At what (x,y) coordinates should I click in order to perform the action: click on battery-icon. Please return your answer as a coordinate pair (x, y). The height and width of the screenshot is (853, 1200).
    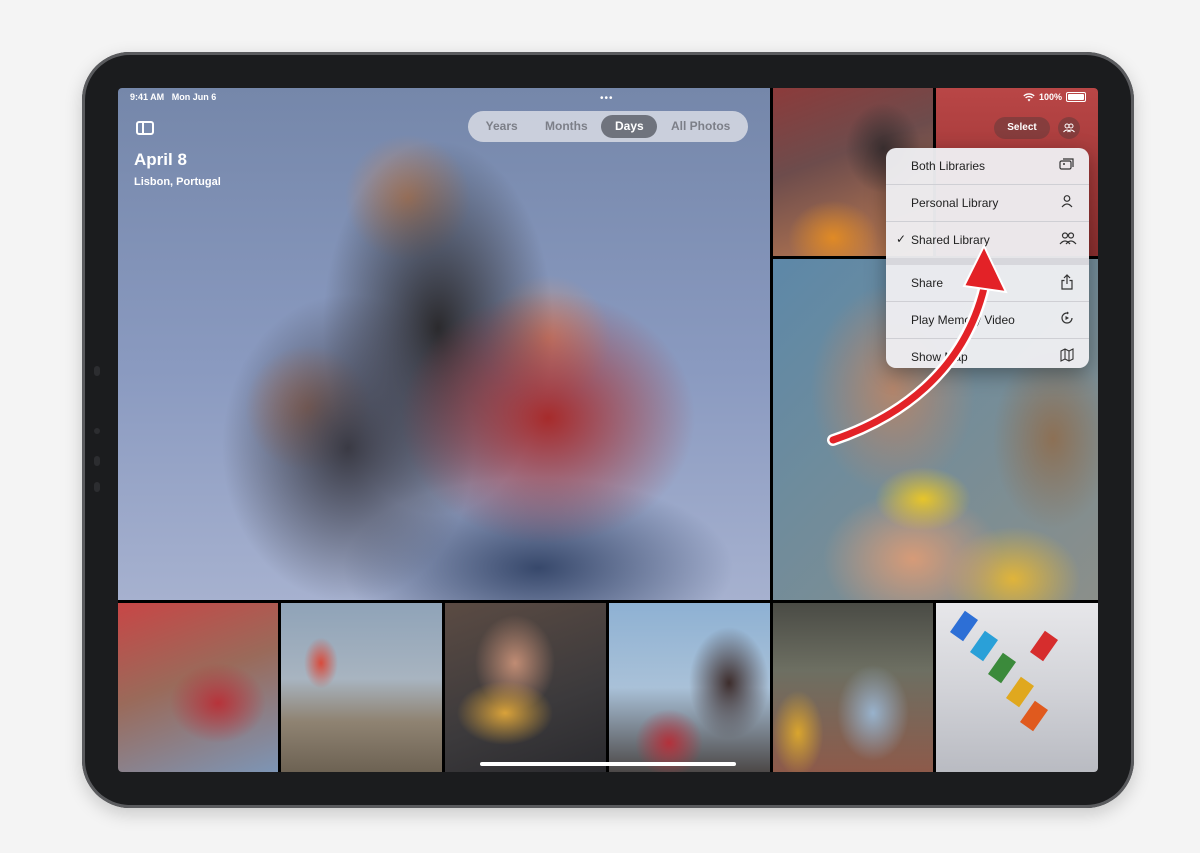
    Looking at the image, I should click on (1076, 97).